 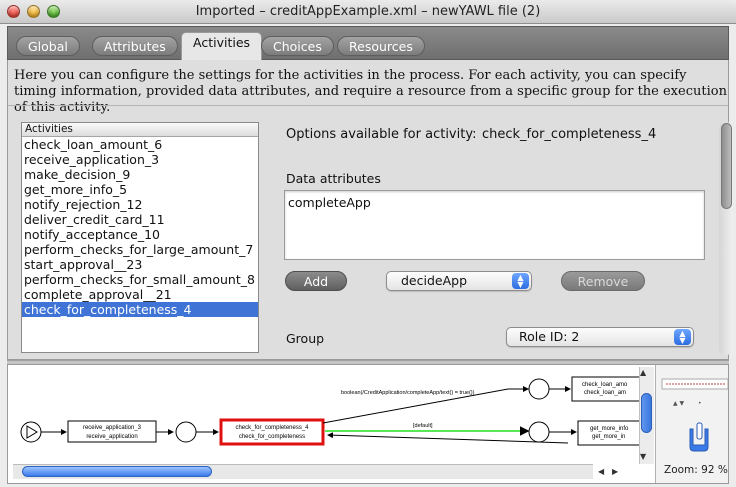 I want to click on selected-activity-name: check_for_completeness_4, so click(x=569, y=134).